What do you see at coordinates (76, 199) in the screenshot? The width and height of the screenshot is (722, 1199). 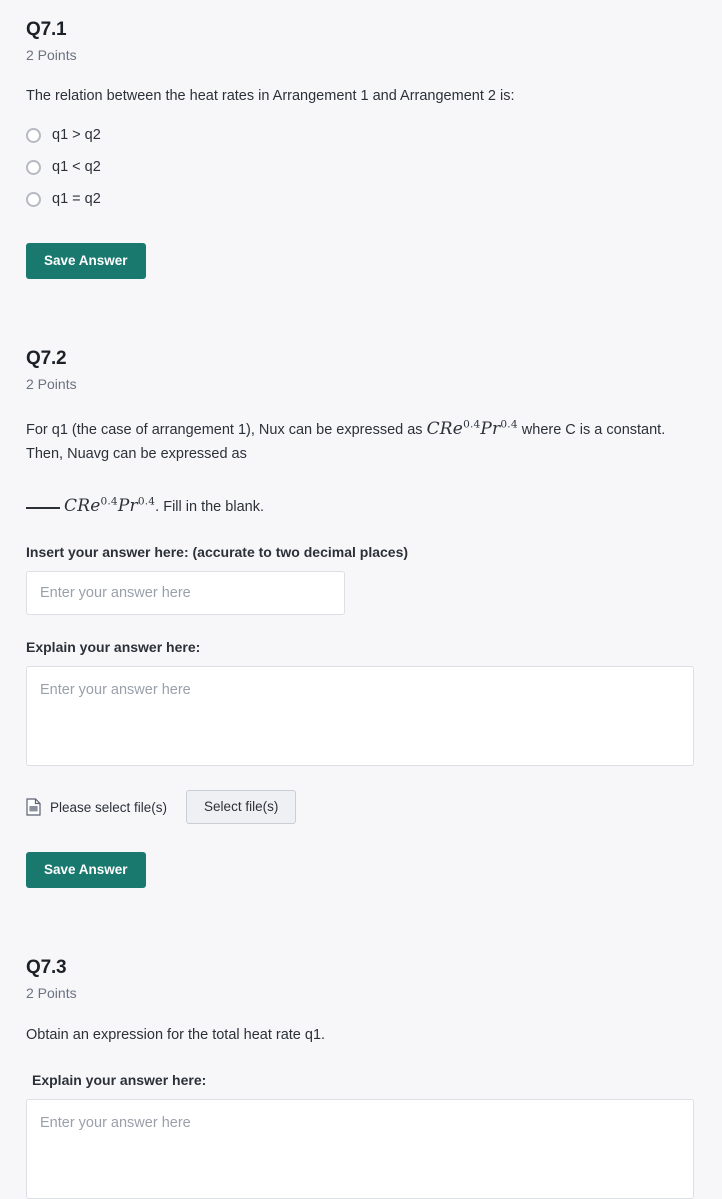 I see `radio-option-label: q1 = q2` at bounding box center [76, 199].